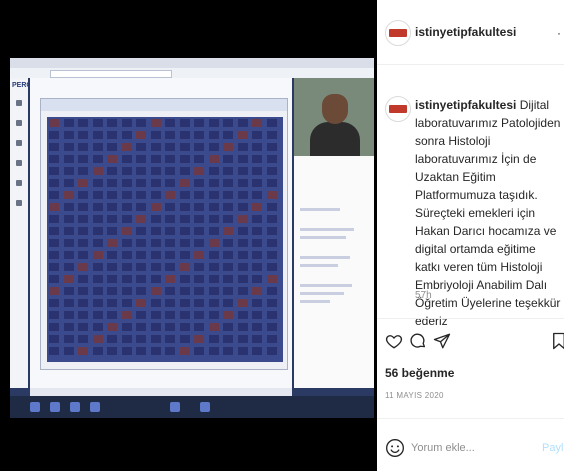 The image size is (564, 471). What do you see at coordinates (465, 32) in the screenshot?
I see `header-username: istinyetipfakultesi` at bounding box center [465, 32].